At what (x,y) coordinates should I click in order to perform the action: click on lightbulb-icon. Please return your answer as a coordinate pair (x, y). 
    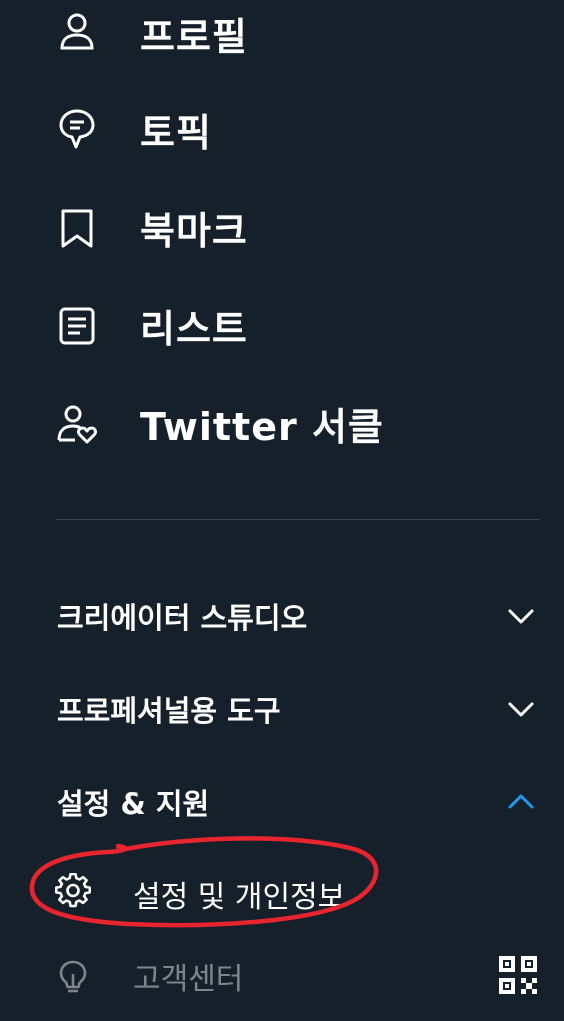
    Looking at the image, I should click on (73, 977).